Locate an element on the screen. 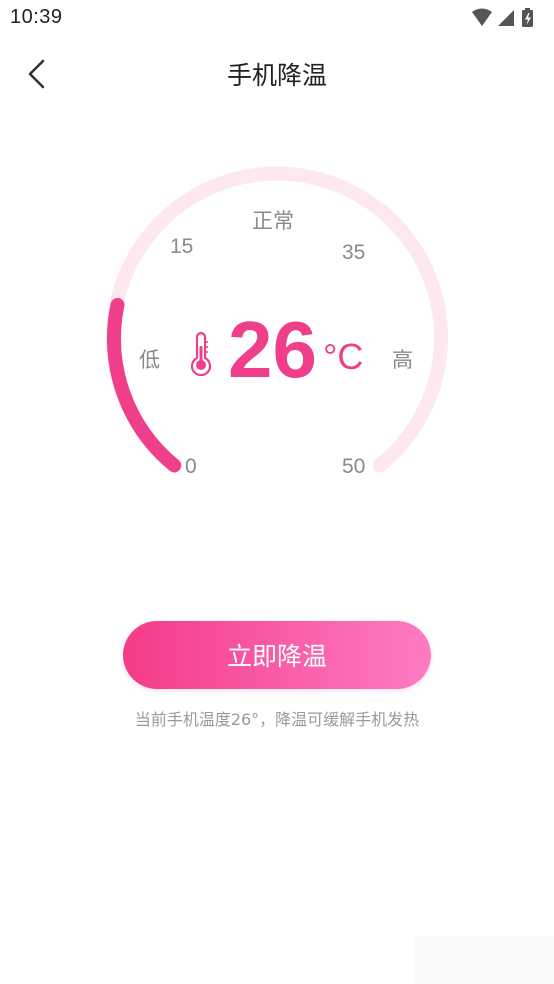  current-temperature: 26 is located at coordinates (272, 349).